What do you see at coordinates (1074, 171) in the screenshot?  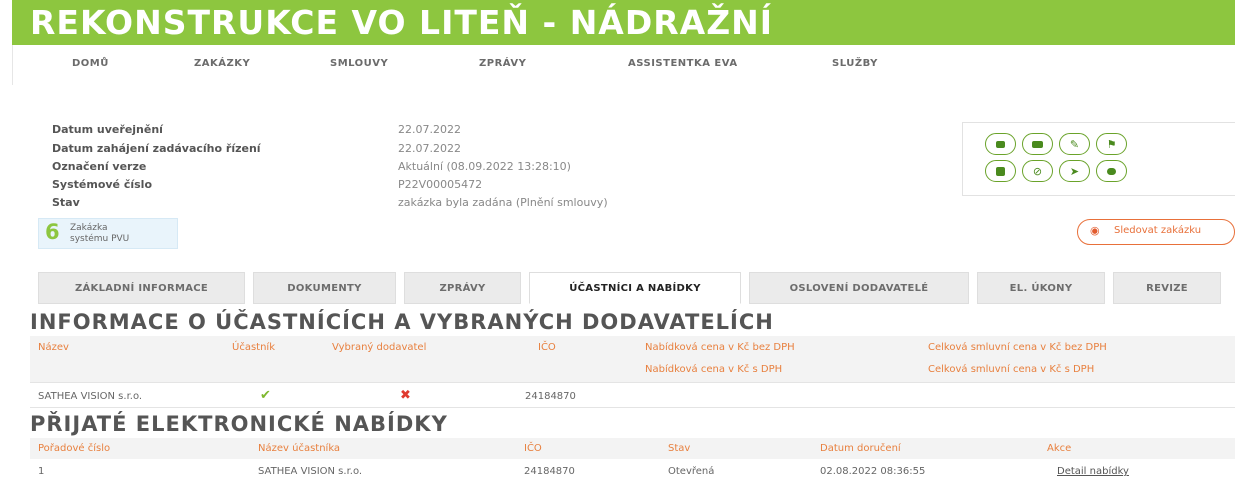 I see `send-icon: ➤` at bounding box center [1074, 171].